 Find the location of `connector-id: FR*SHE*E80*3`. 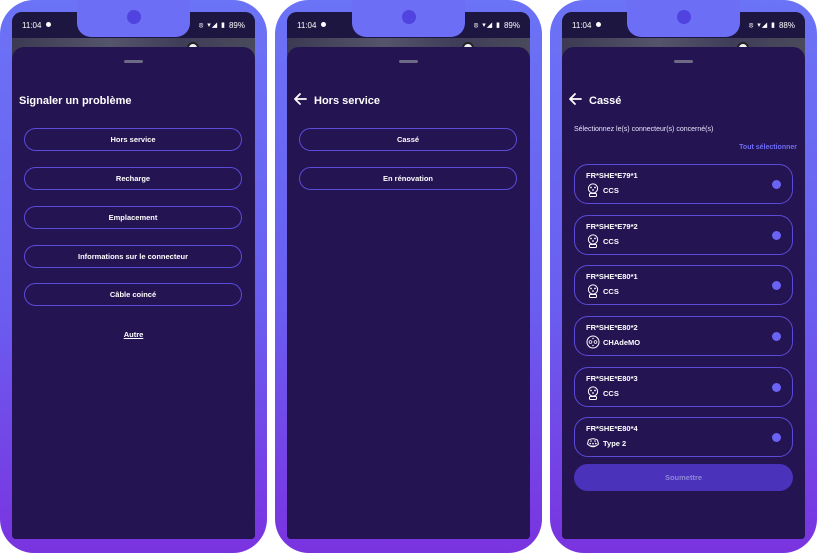

connector-id: FR*SHE*E80*3 is located at coordinates (612, 378).